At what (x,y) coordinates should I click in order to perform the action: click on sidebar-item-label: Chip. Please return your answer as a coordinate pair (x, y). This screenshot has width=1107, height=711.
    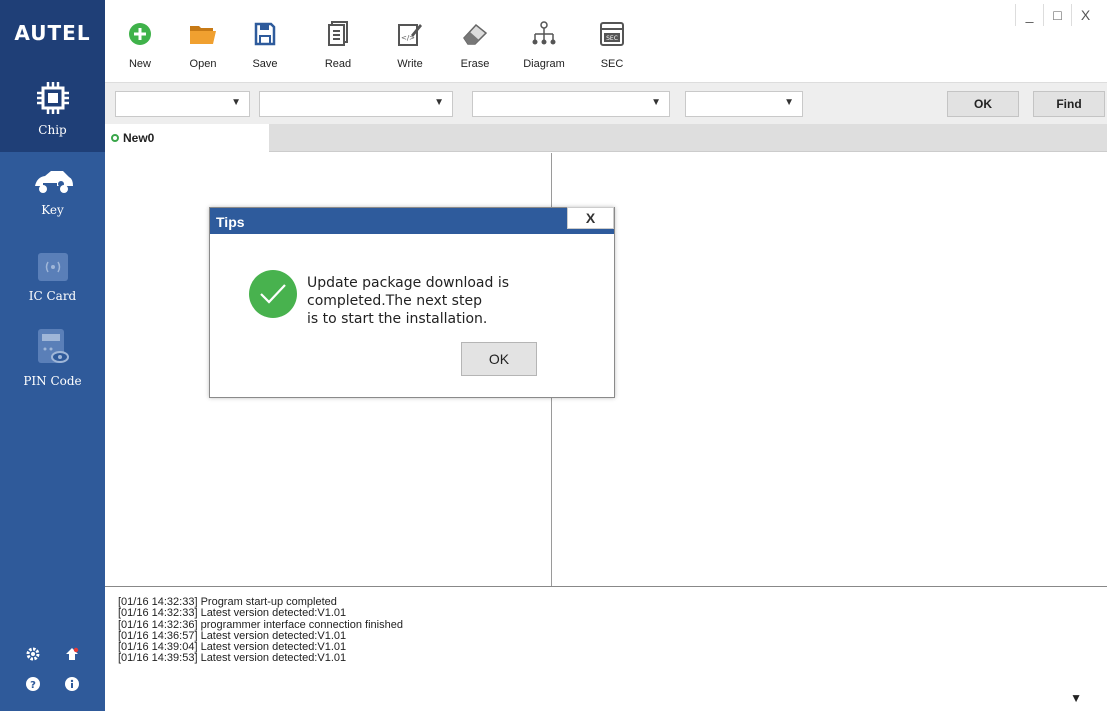
    Looking at the image, I should click on (52, 130).